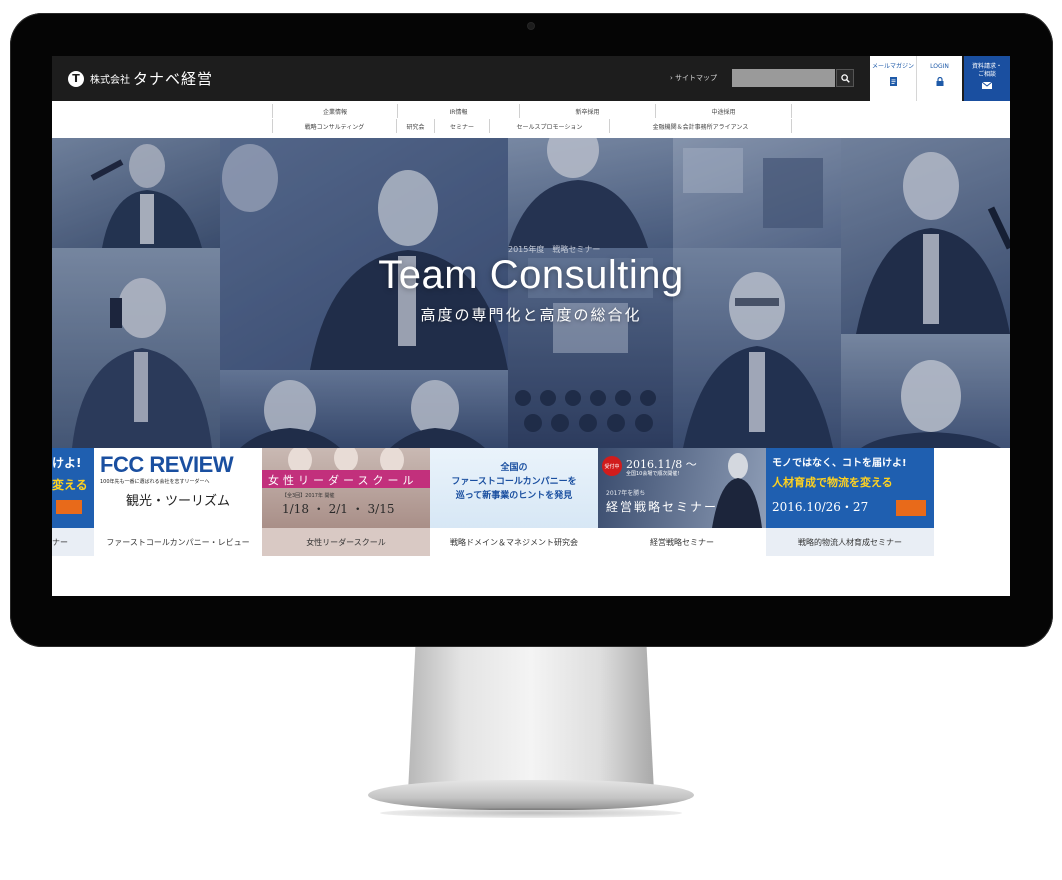 This screenshot has width=1062, height=880. What do you see at coordinates (693, 78) in the screenshot?
I see `sitemap-link: › サイトマップ` at bounding box center [693, 78].